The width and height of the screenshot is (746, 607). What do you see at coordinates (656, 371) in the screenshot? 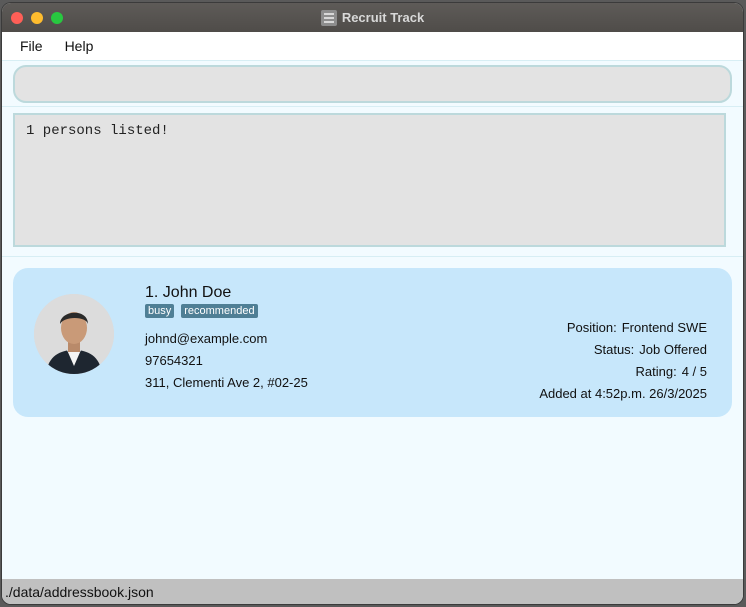
I see `rating-label: Rating:` at bounding box center [656, 371].